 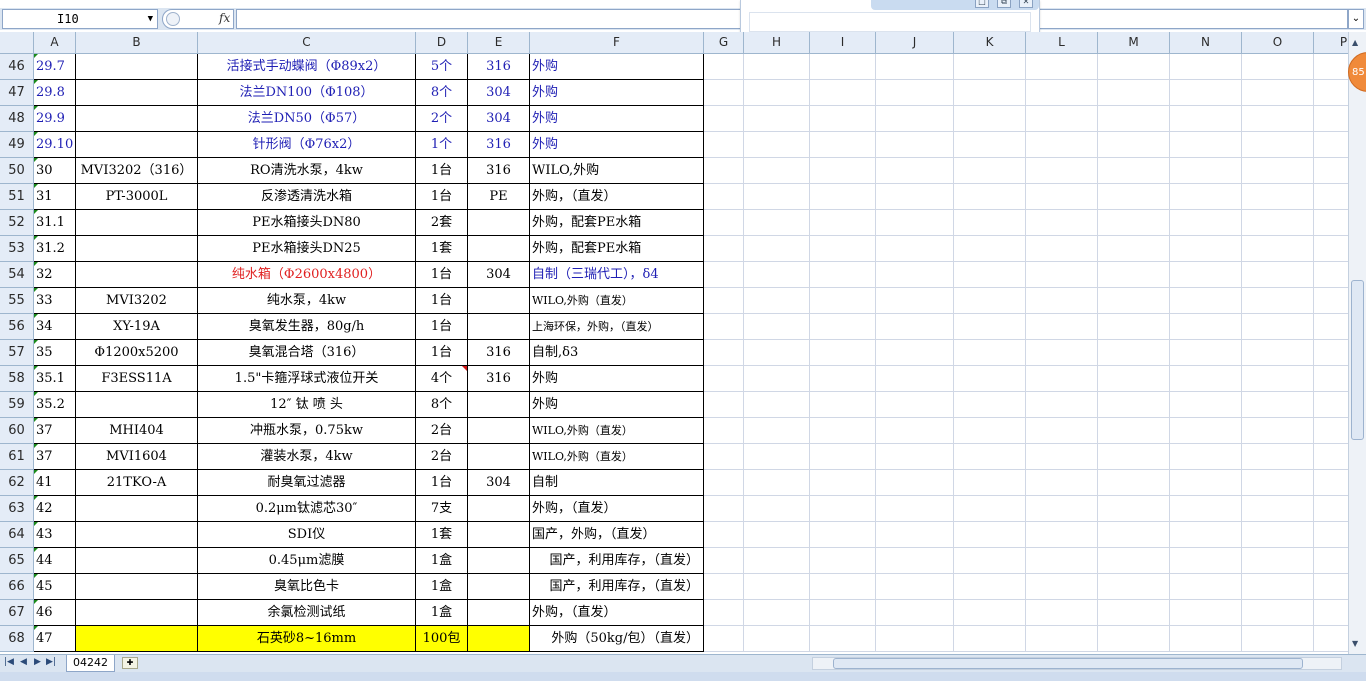 What do you see at coordinates (442, 353) in the screenshot?
I see `cell-d57: 1台` at bounding box center [442, 353].